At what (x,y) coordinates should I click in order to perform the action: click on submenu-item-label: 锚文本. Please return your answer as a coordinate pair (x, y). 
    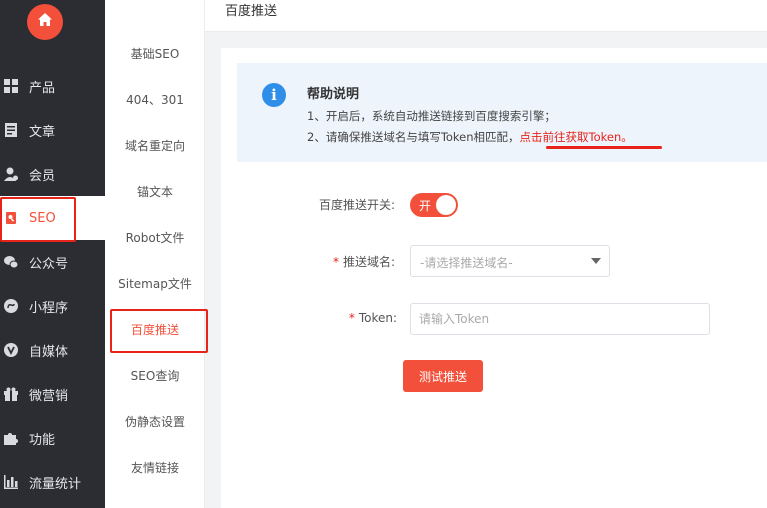
    Looking at the image, I should click on (154, 191).